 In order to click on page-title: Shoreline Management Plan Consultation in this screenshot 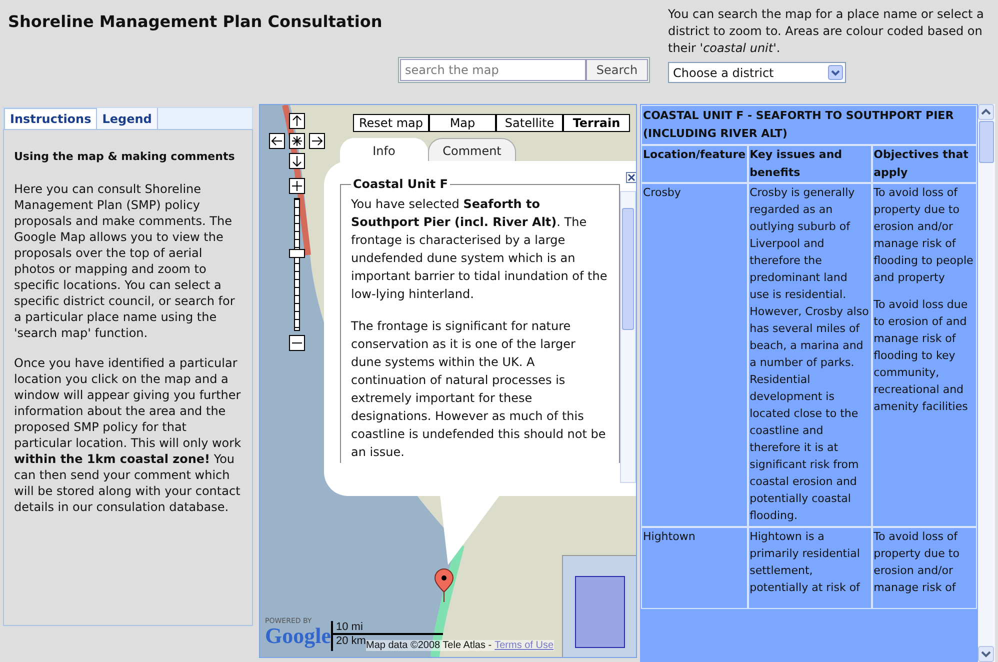, I will do `click(195, 22)`.